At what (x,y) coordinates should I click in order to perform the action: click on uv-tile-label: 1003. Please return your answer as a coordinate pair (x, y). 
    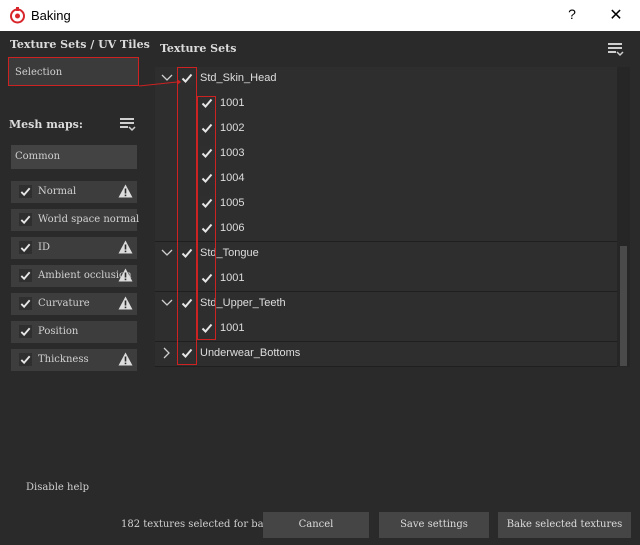
    Looking at the image, I should click on (232, 153).